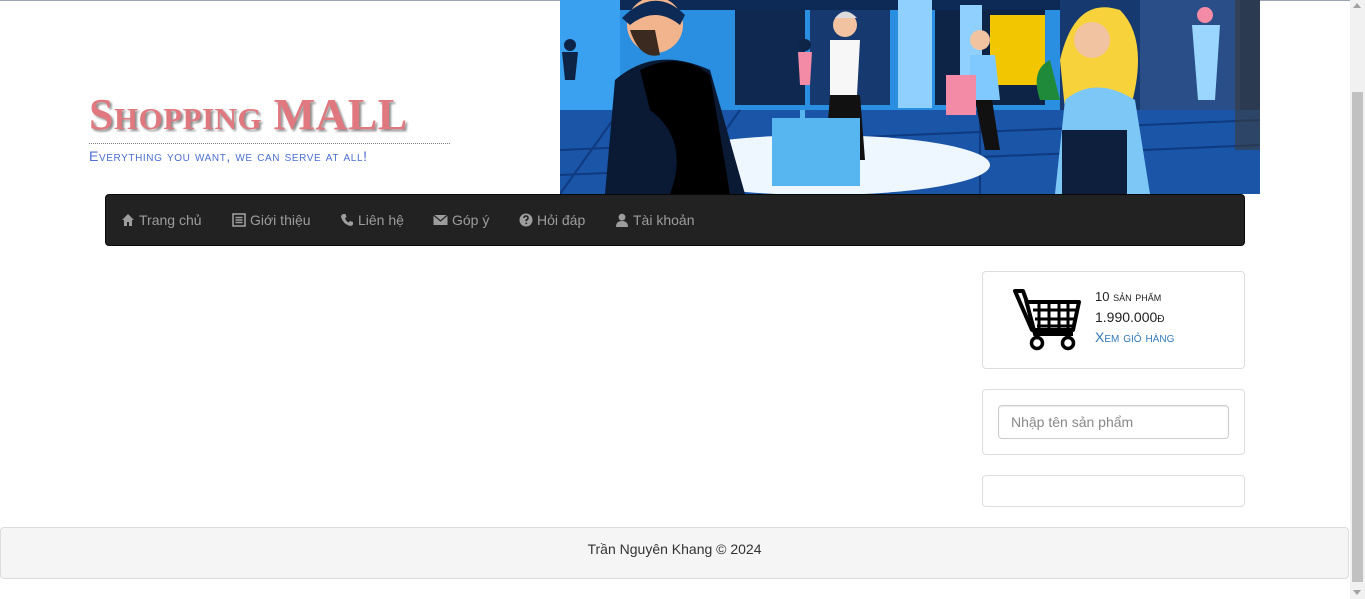 This screenshot has height=599, width=1365. I want to click on site-footer: Trần Nguyên Khang © 2024, so click(674, 553).